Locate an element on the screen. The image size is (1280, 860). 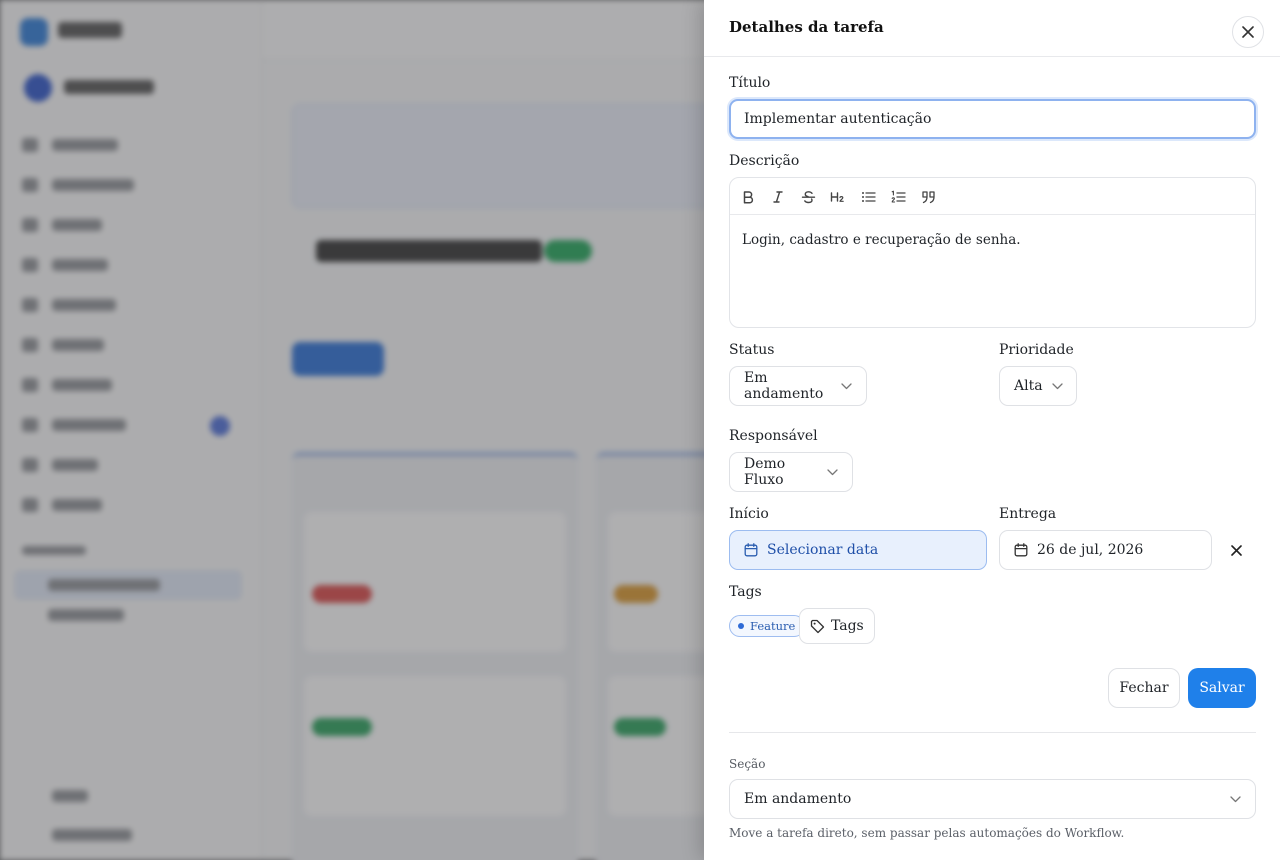
section-divider is located at coordinates (992, 732).